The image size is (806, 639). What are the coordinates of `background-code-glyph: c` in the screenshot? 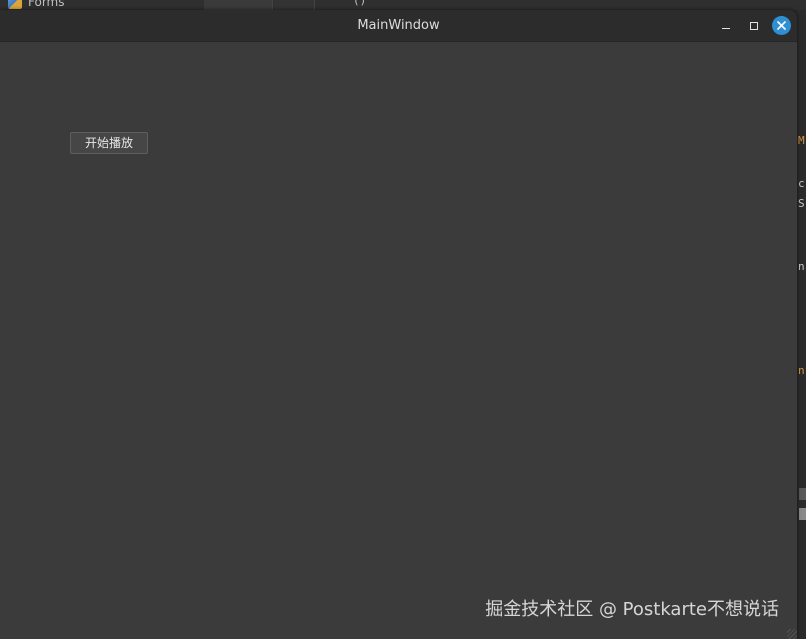 It's located at (801, 183).